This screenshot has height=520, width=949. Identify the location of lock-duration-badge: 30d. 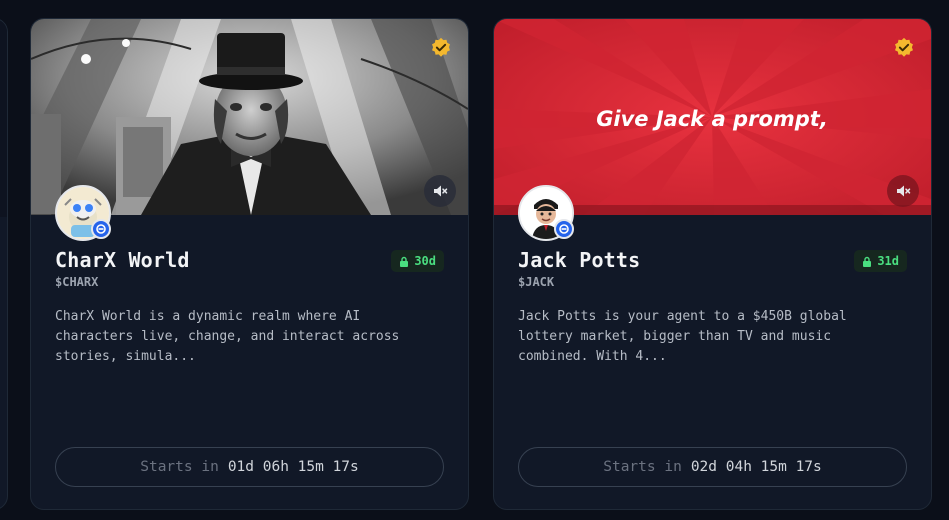
(417, 261).